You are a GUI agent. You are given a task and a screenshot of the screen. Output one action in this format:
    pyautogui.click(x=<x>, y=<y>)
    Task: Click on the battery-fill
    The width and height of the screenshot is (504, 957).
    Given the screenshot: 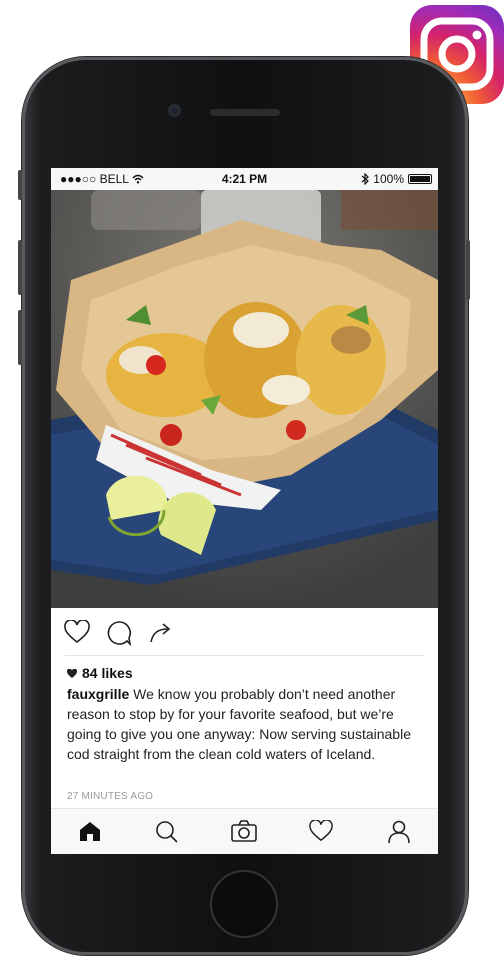 What is the action you would take?
    pyautogui.click(x=420, y=179)
    